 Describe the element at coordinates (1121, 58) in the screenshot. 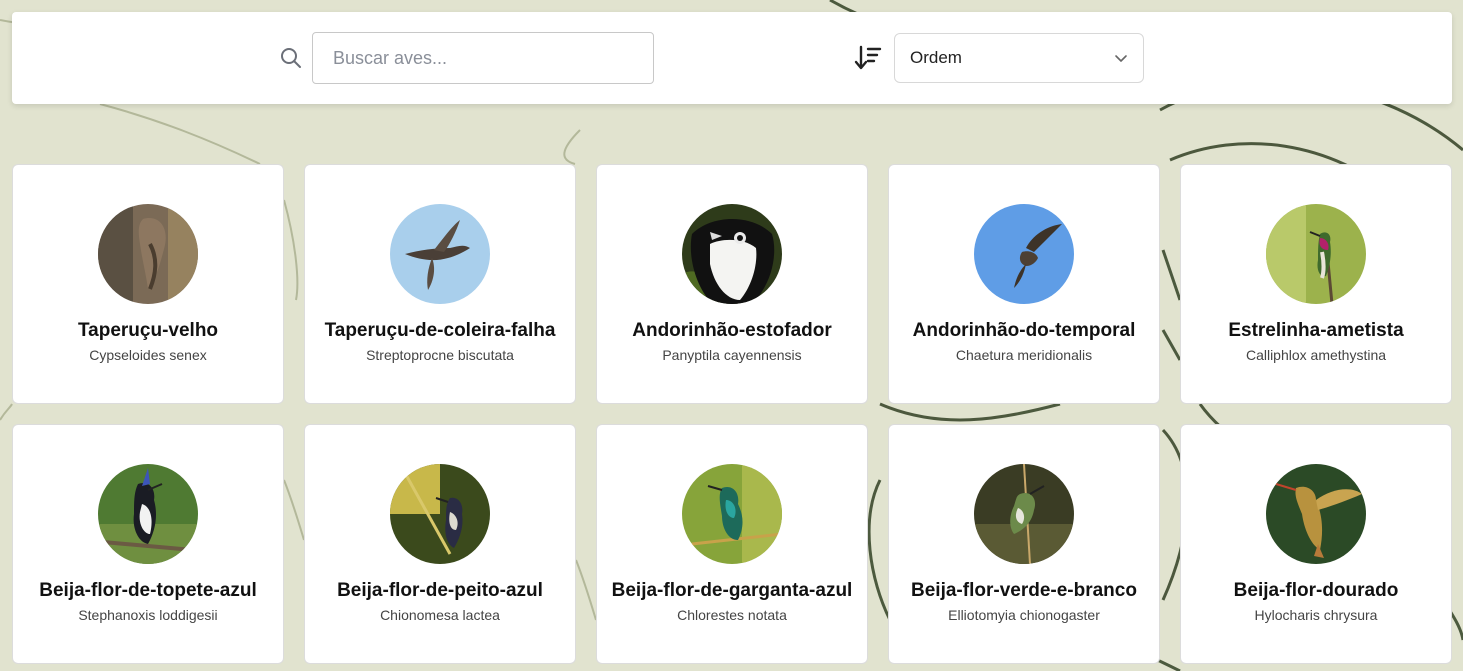

I see `chevron-down-icon` at that location.